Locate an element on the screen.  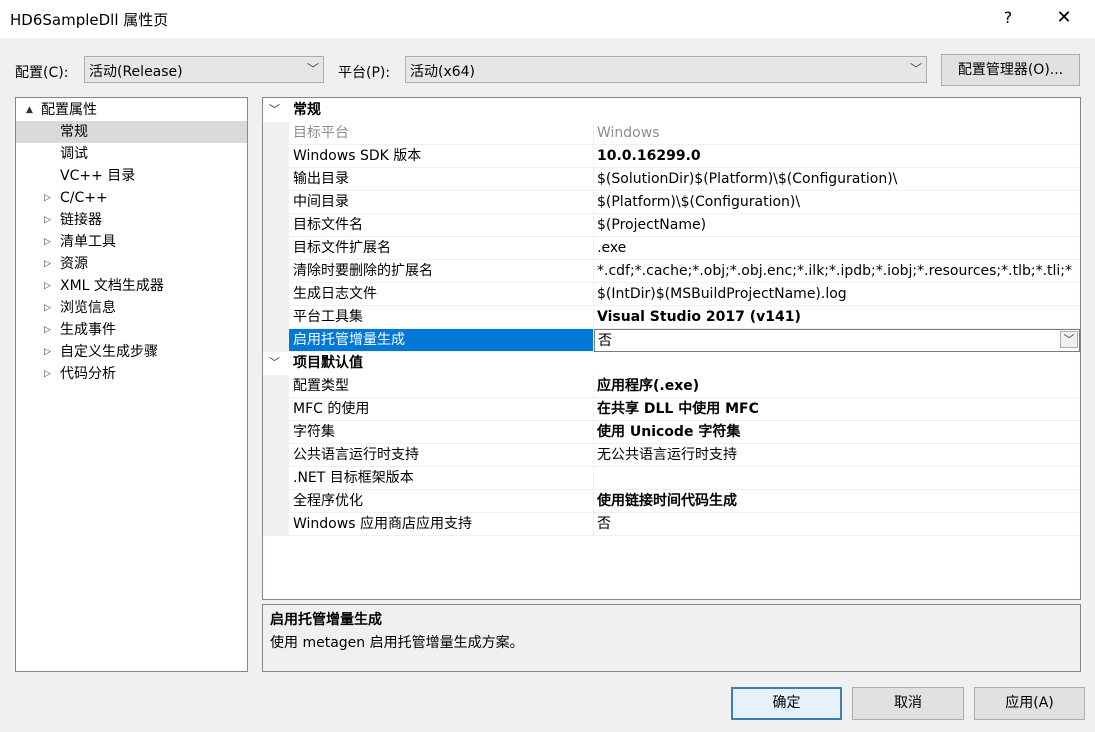
property-row: 目标文件名 $(ProjectName) is located at coordinates (671, 225).